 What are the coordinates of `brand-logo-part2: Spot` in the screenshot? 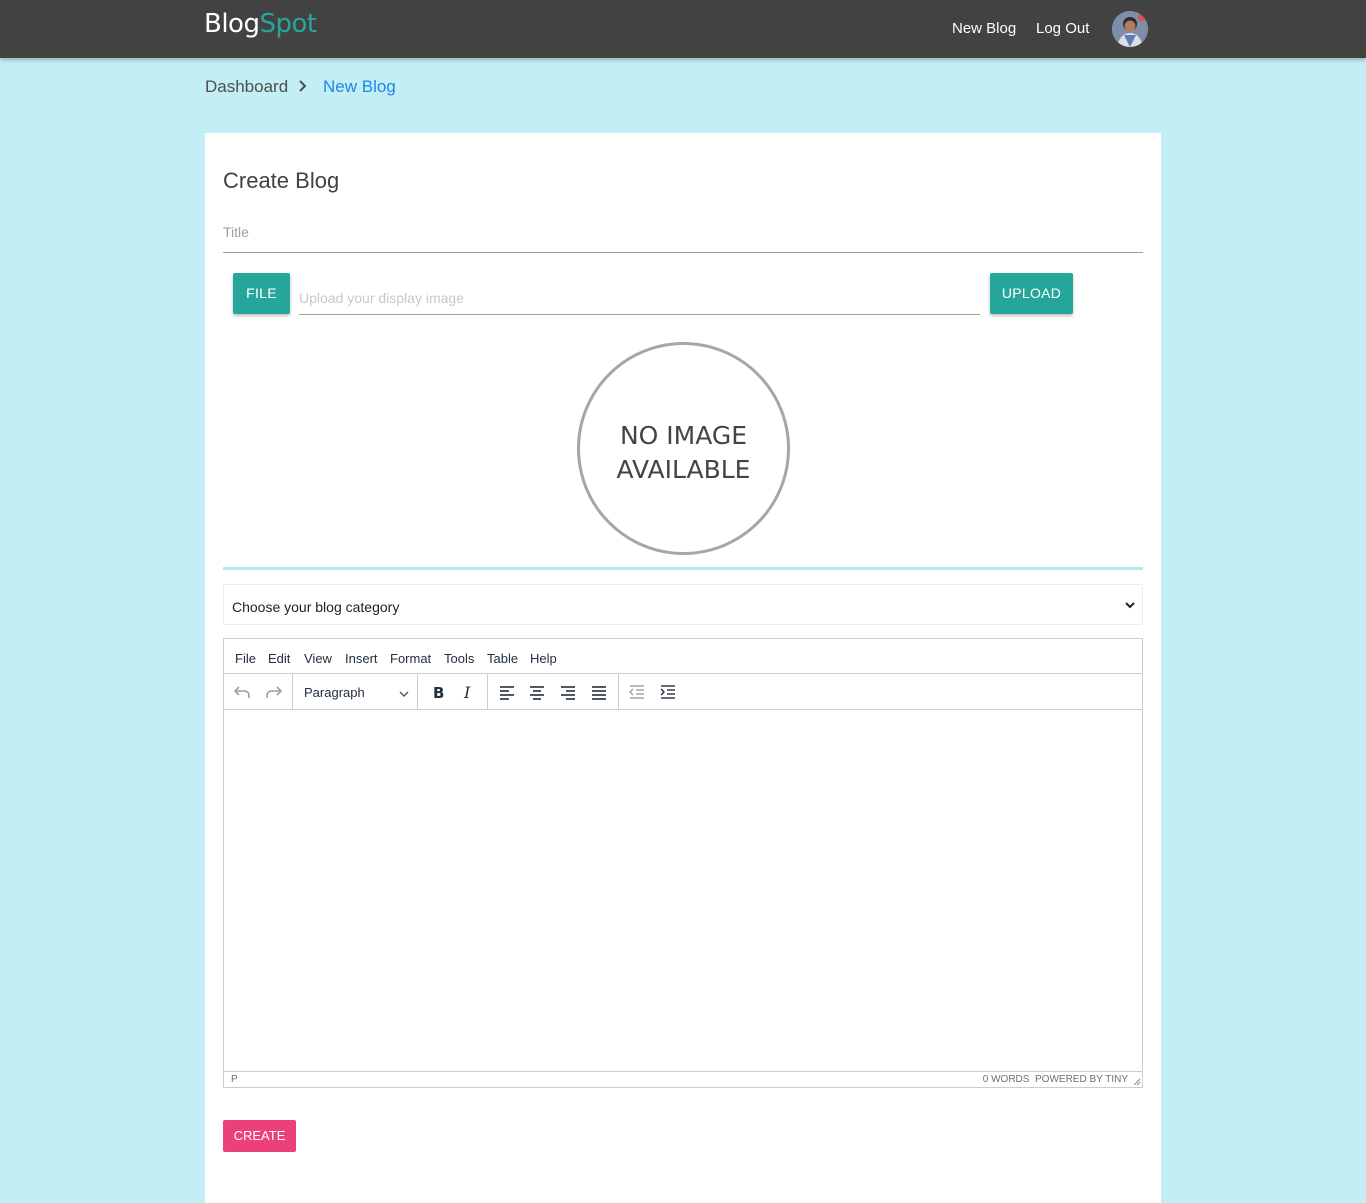 It's located at (288, 24).